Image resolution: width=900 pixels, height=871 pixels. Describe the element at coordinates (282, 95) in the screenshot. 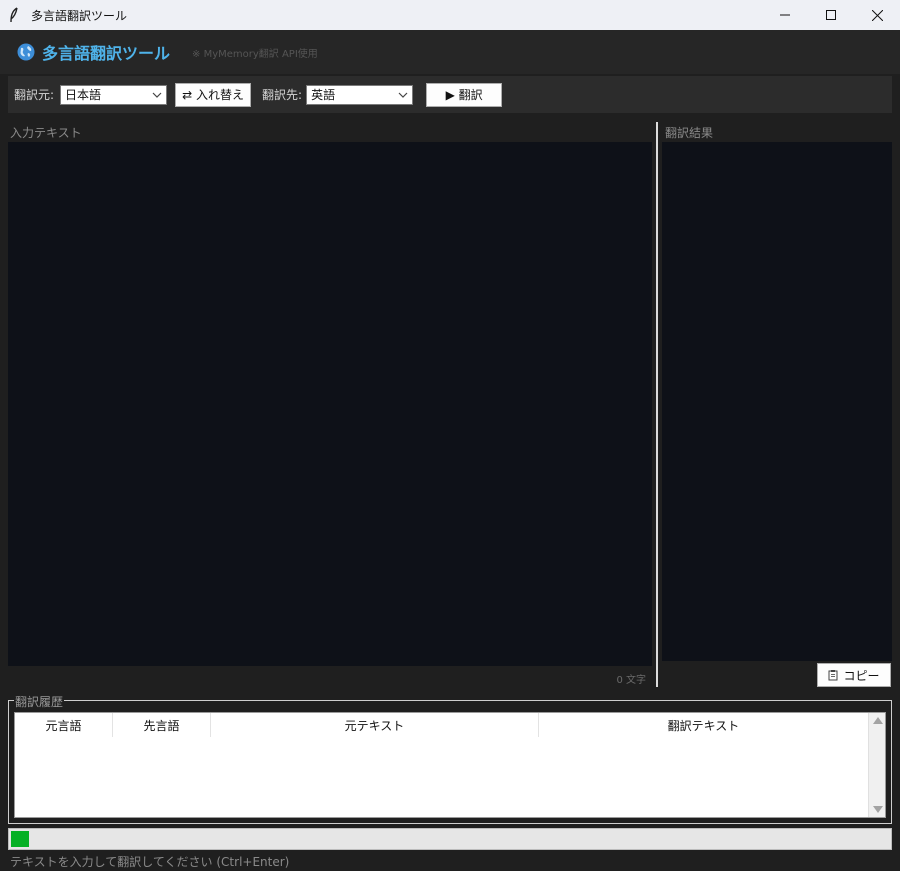

I see `target-language-label: 翻訳先:` at that location.